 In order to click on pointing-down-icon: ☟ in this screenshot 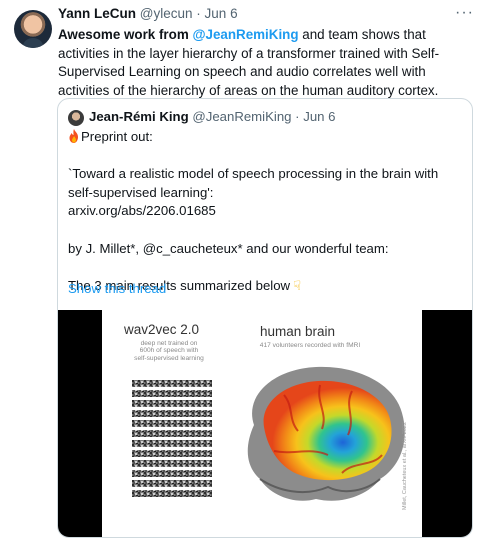, I will do `click(297, 285)`.